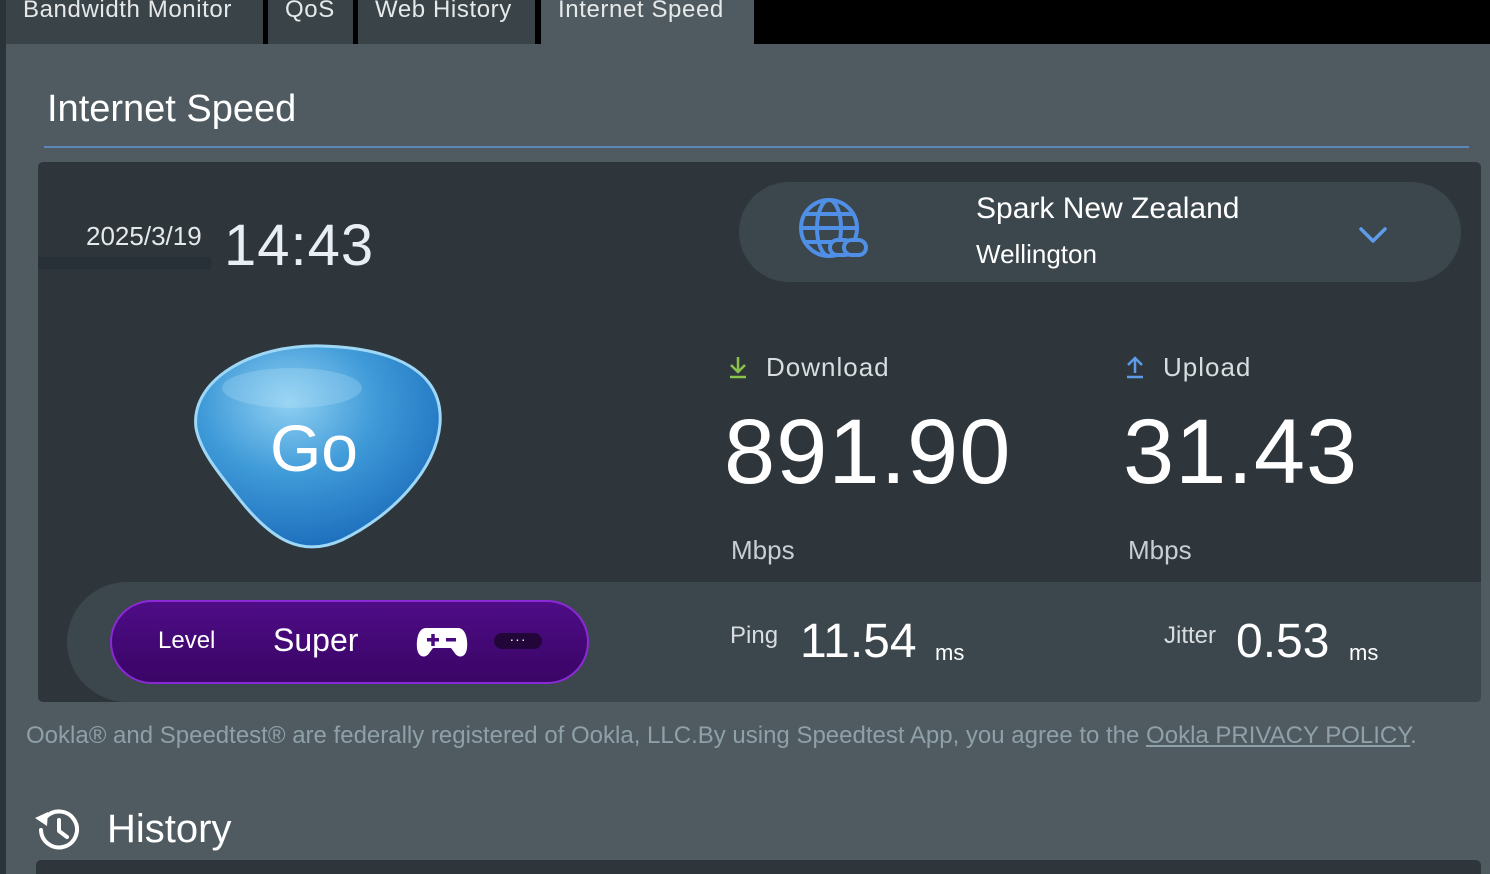 The width and height of the screenshot is (1490, 874). Describe the element at coordinates (828, 367) in the screenshot. I see `download-label: Download` at that location.